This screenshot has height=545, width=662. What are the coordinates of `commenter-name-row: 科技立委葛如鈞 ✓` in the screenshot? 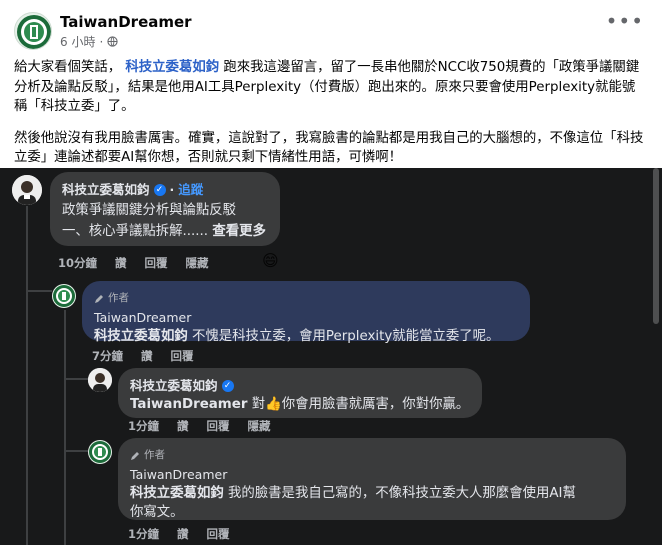 It's located at (300, 385).